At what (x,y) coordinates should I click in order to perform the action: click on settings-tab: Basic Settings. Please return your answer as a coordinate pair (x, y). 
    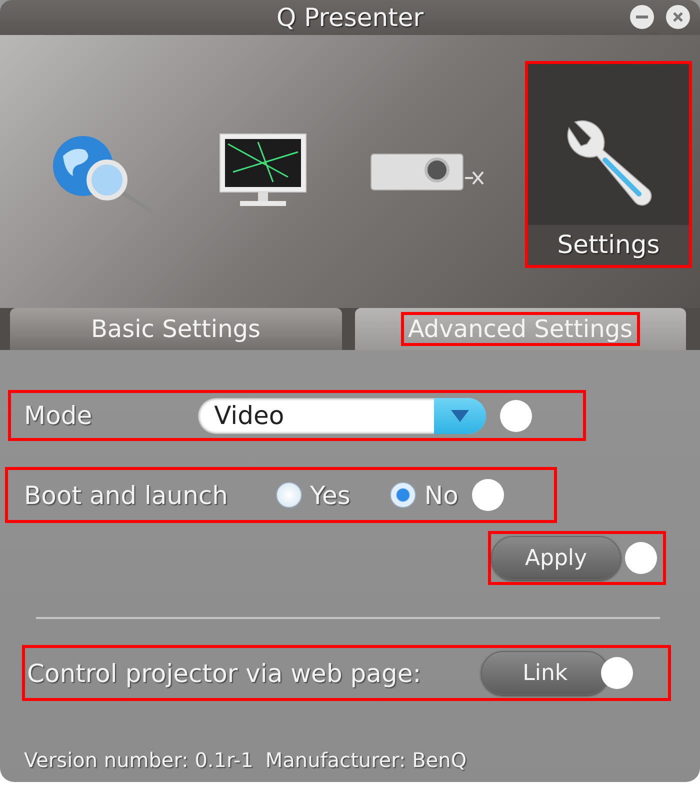
    Looking at the image, I should click on (176, 329).